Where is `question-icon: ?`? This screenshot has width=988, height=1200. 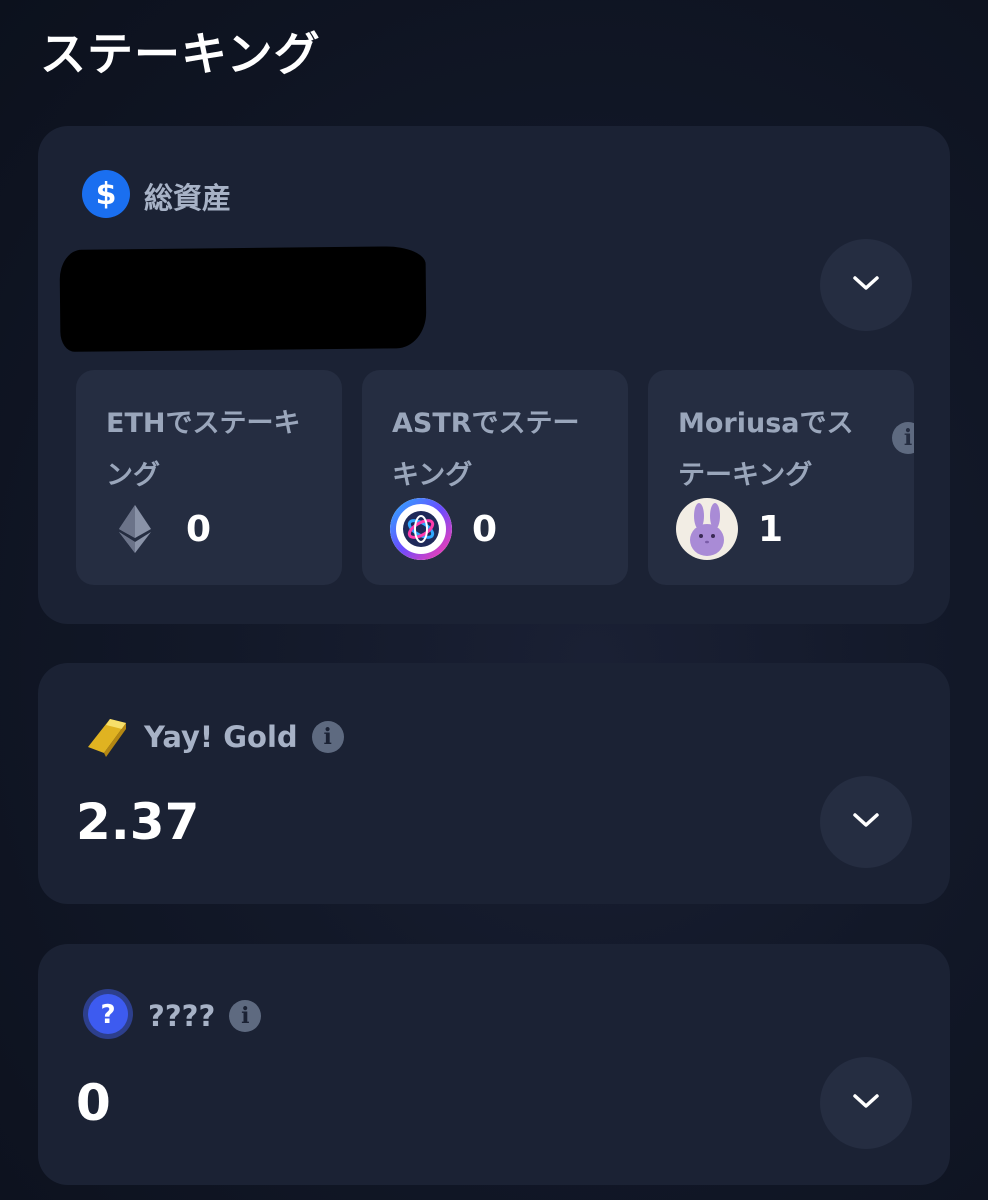
question-icon: ? is located at coordinates (108, 1016).